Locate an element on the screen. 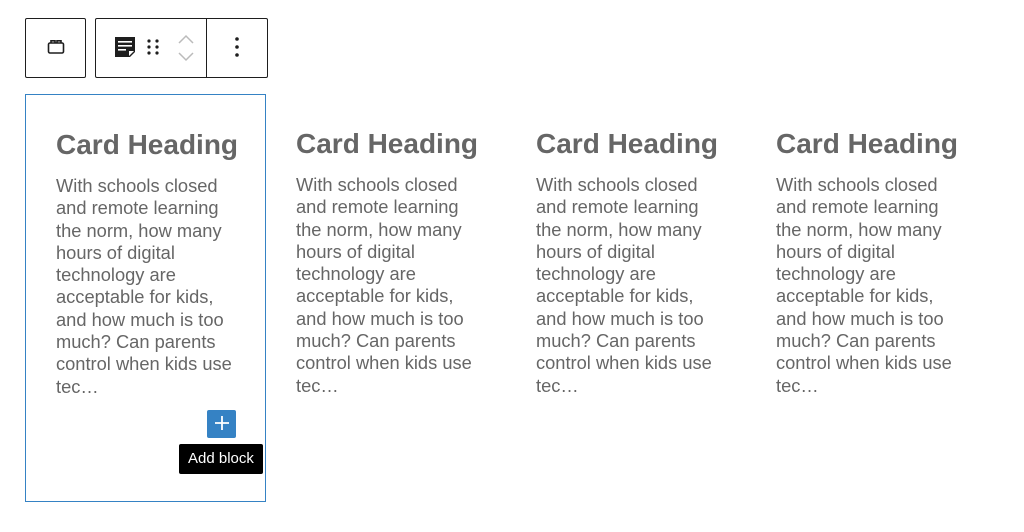 The height and width of the screenshot is (532, 1024). block-toolbar is located at coordinates (146, 48).